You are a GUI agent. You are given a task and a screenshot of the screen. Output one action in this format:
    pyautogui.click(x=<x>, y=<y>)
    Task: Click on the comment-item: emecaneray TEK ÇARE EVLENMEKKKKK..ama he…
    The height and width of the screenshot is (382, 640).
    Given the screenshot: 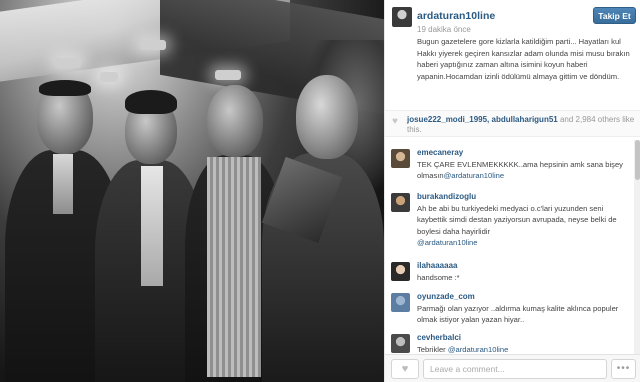 What is the action you would take?
    pyautogui.click(x=509, y=171)
    